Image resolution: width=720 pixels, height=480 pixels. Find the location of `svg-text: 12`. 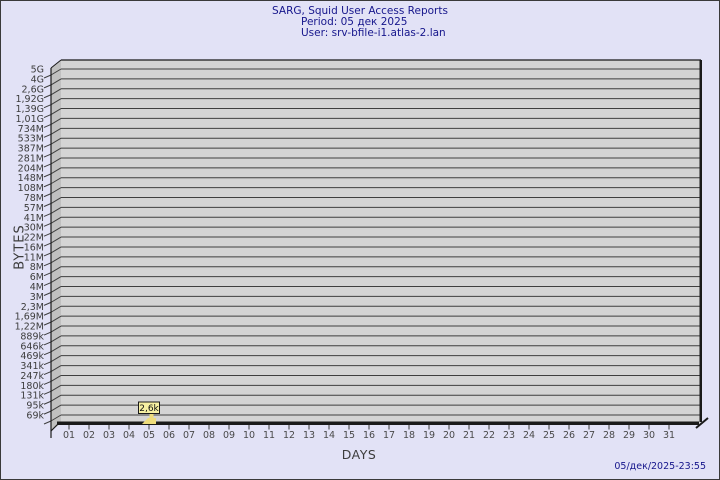

svg-text: 12 is located at coordinates (289, 435).